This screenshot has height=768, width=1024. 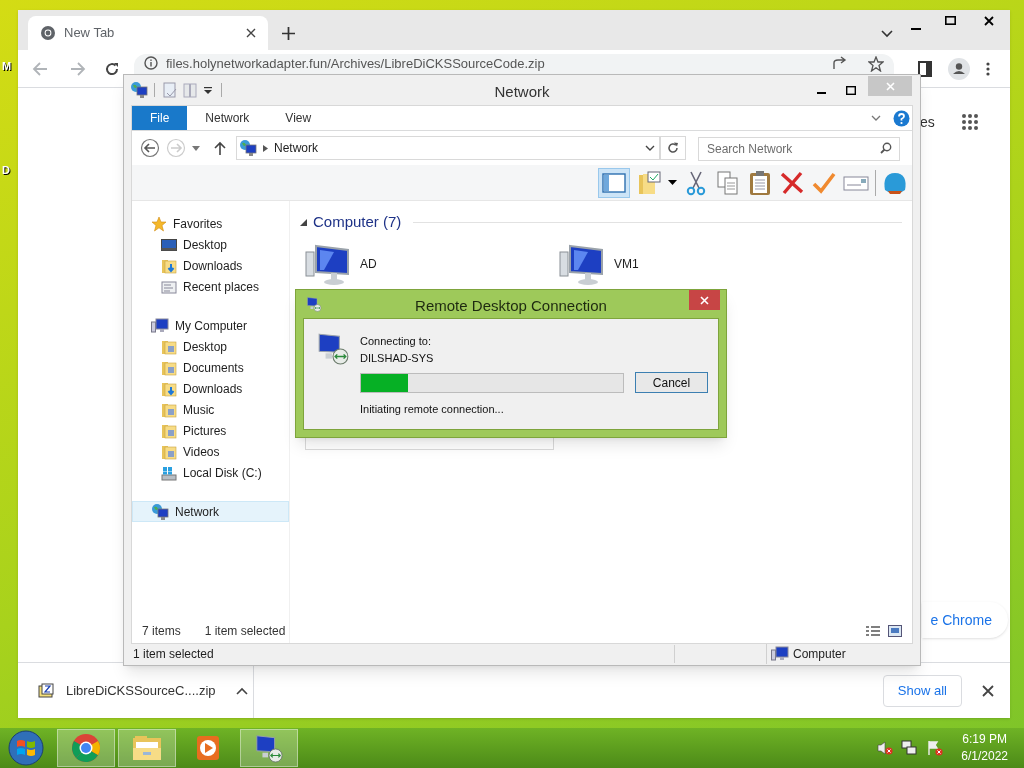 I want to click on profile-icon, so click(x=959, y=68).